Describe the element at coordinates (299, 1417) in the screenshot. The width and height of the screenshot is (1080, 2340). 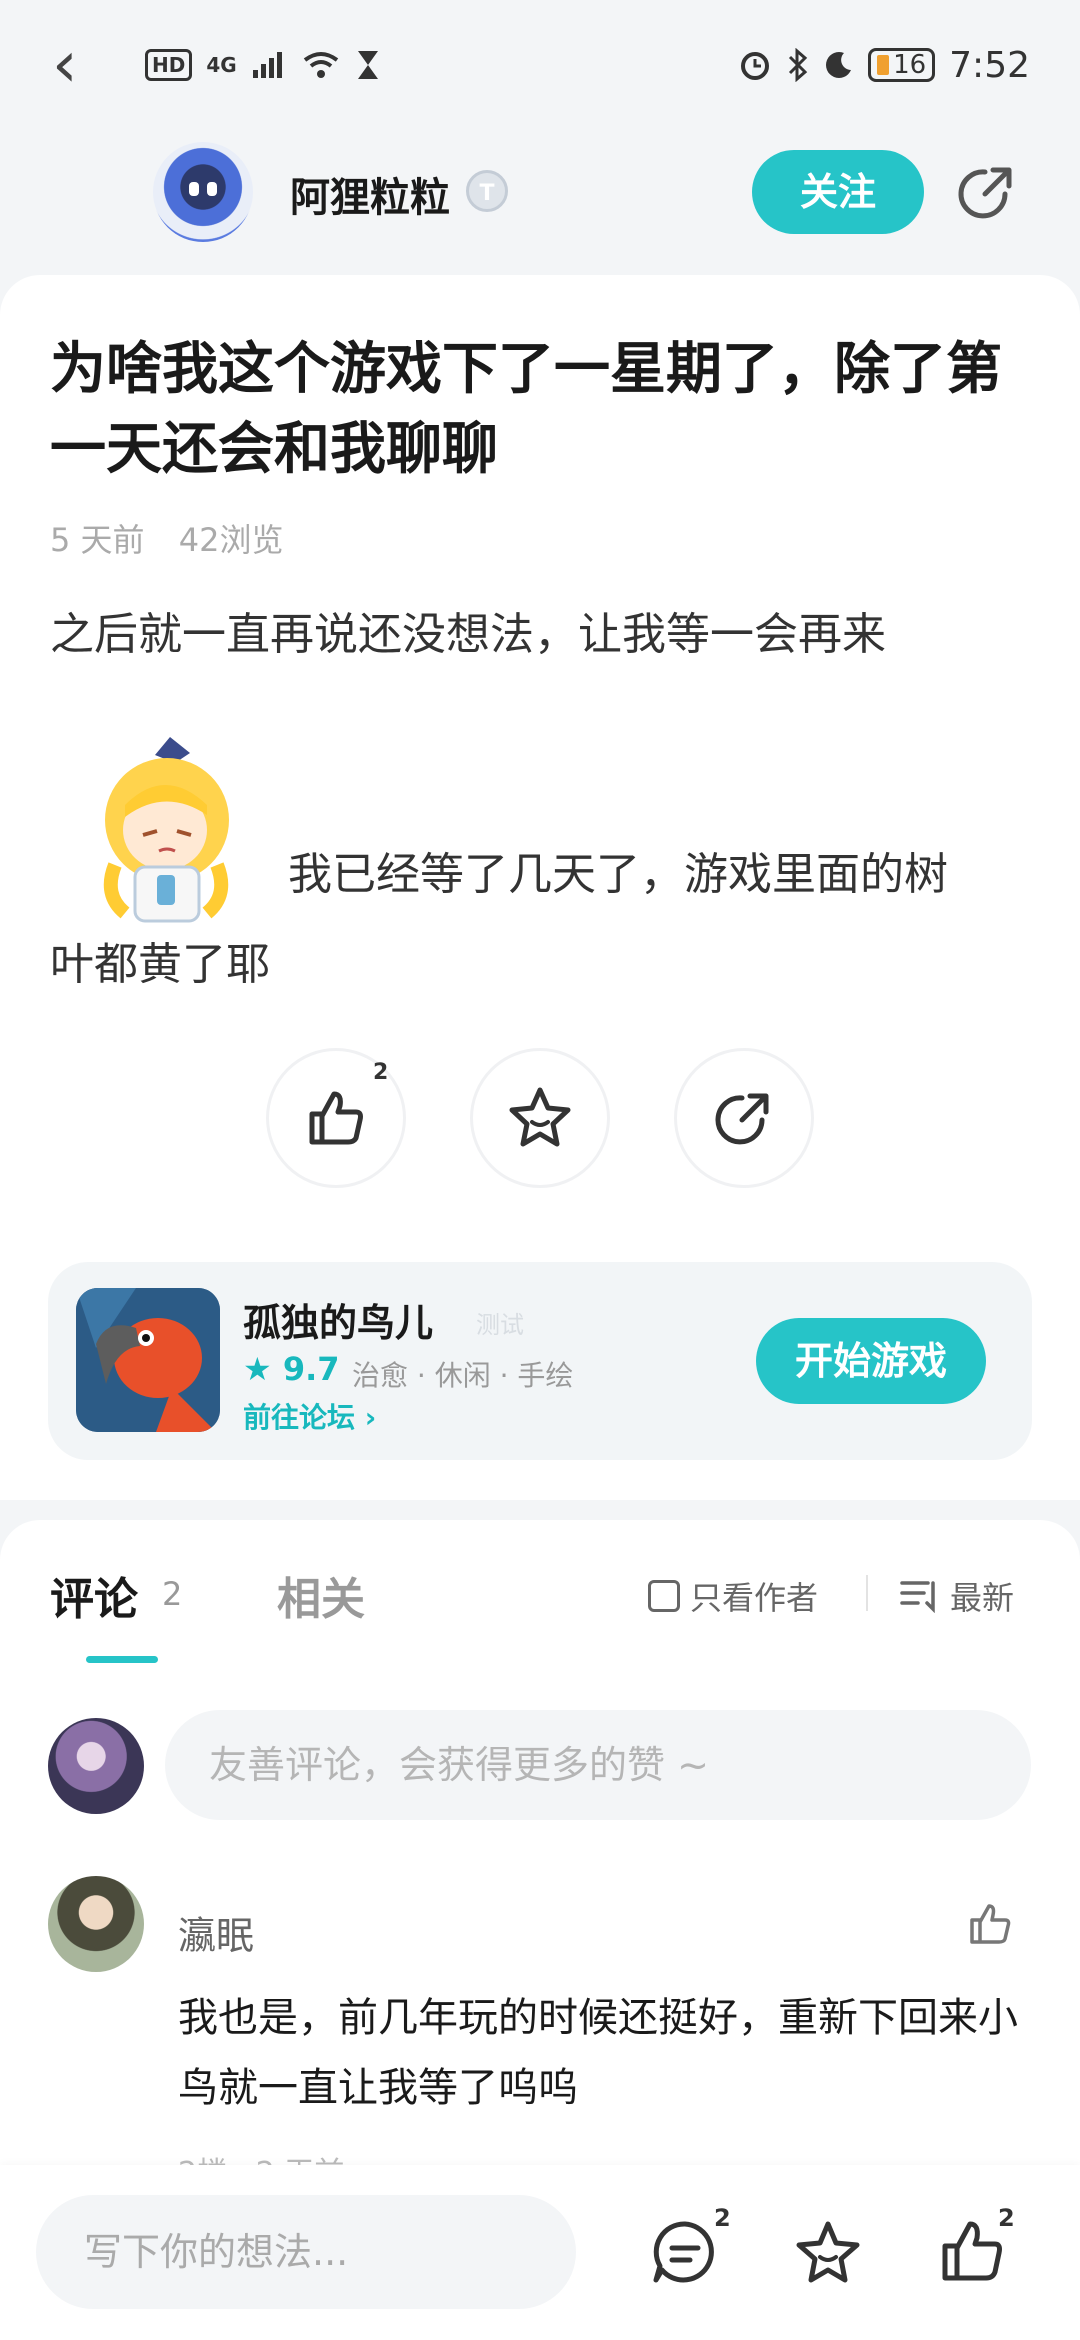
I see `forum-link-label: 前往论坛` at that location.